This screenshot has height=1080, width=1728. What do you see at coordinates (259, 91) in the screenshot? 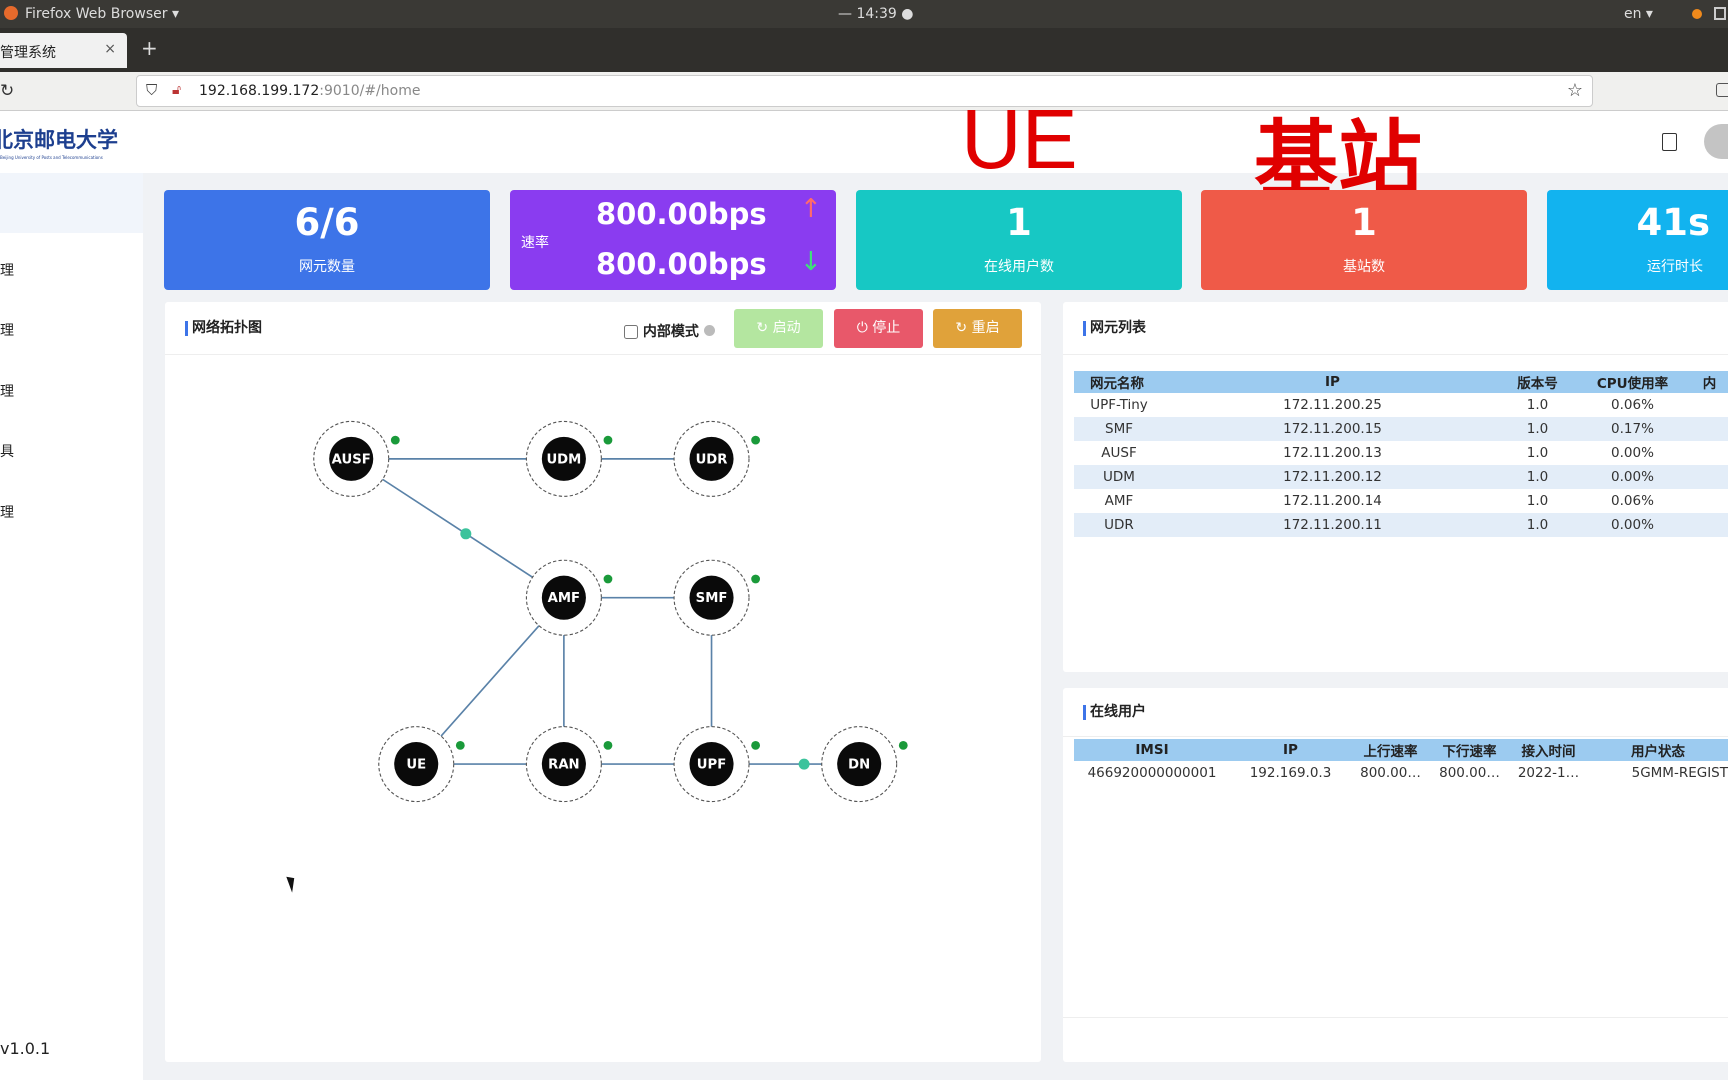
I see `url-host: 192.168.199.172` at bounding box center [259, 91].